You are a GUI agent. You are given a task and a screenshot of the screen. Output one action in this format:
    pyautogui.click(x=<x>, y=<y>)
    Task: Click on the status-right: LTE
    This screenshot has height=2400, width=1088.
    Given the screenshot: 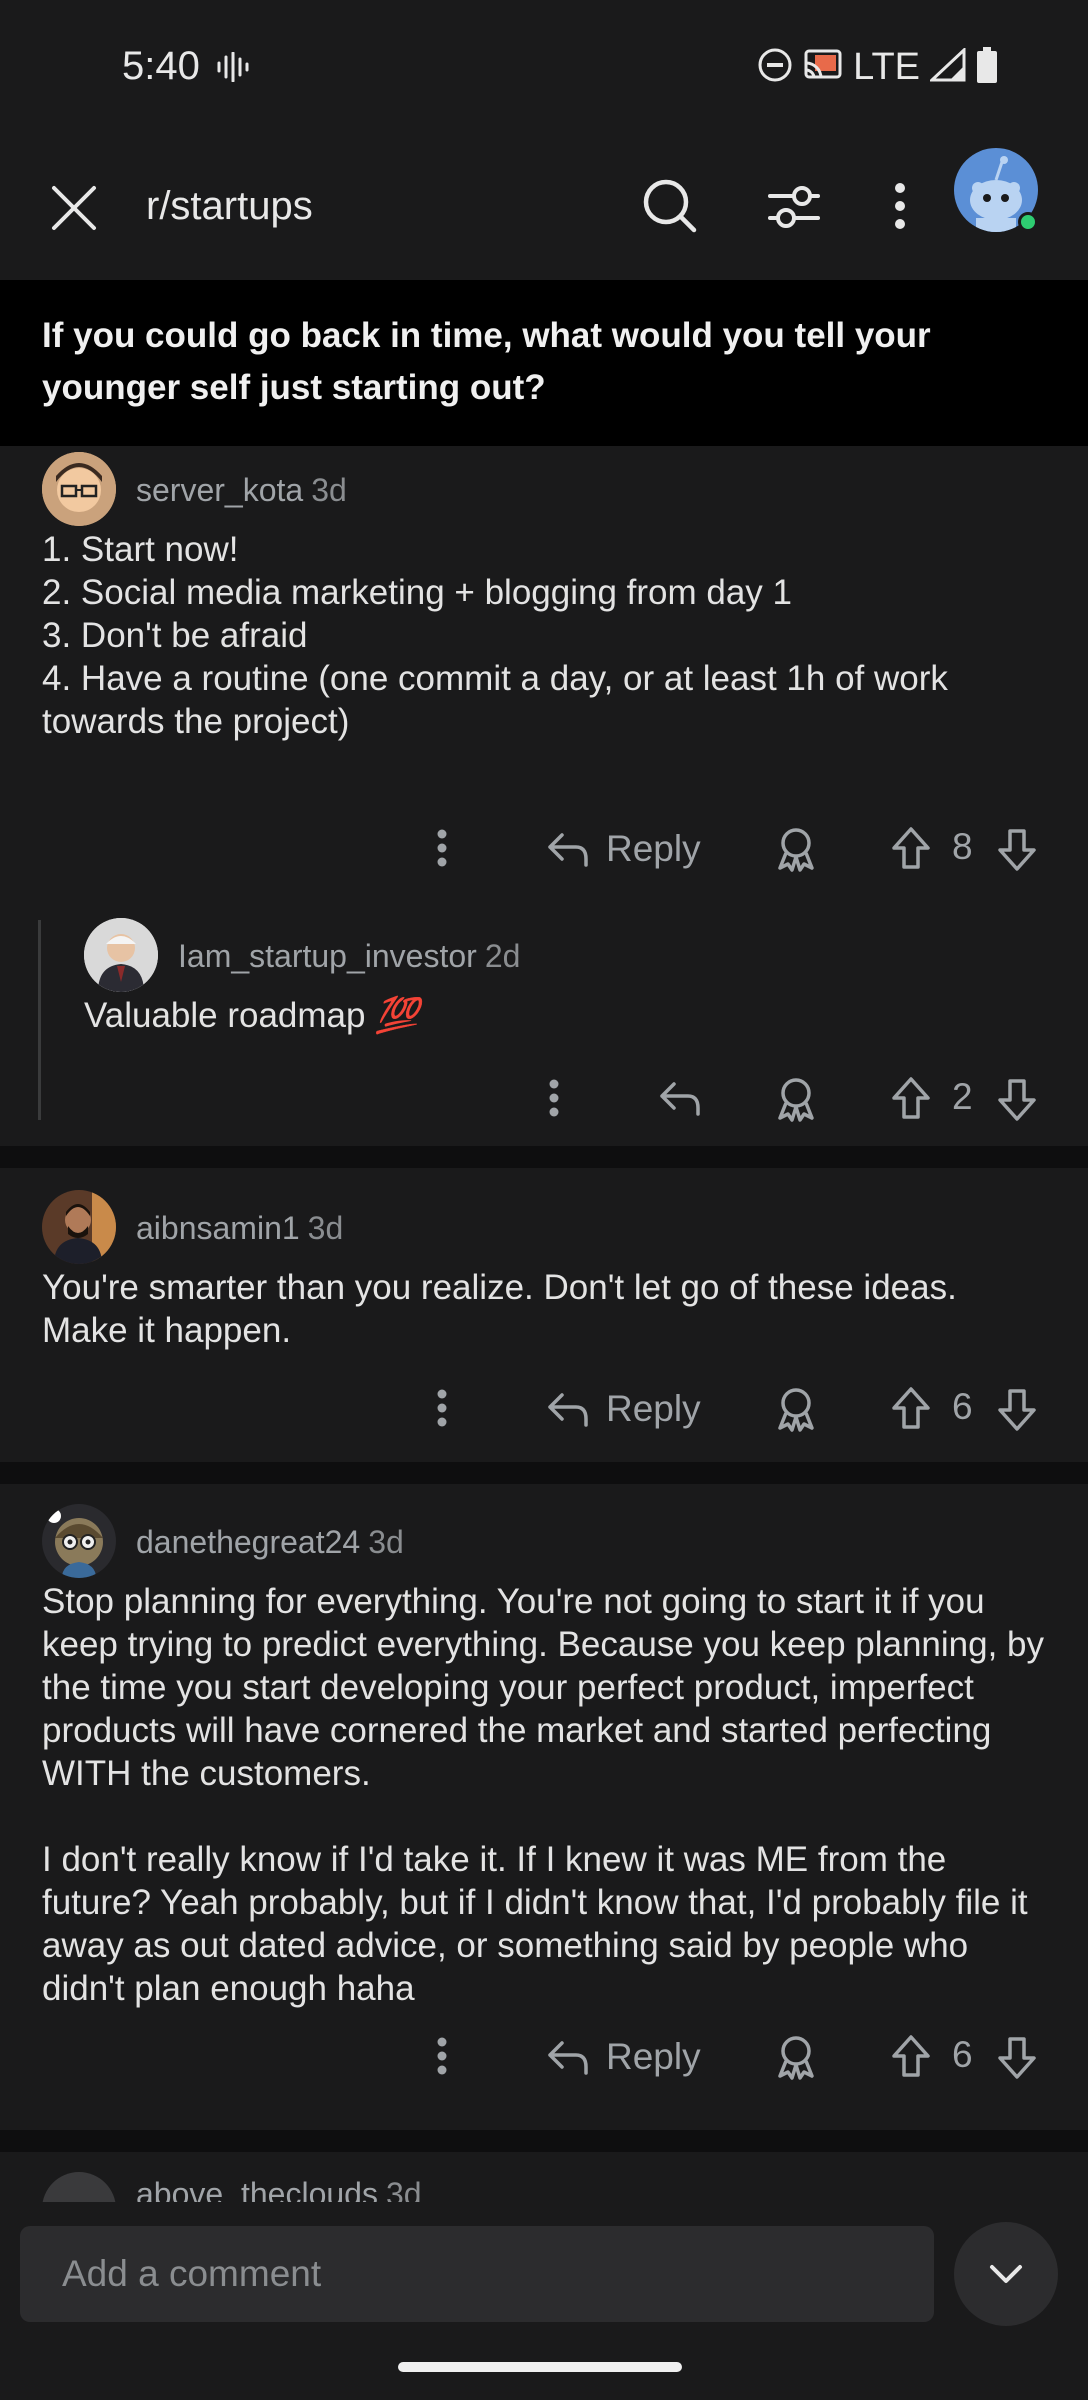 What is the action you would take?
    pyautogui.click(x=877, y=67)
    